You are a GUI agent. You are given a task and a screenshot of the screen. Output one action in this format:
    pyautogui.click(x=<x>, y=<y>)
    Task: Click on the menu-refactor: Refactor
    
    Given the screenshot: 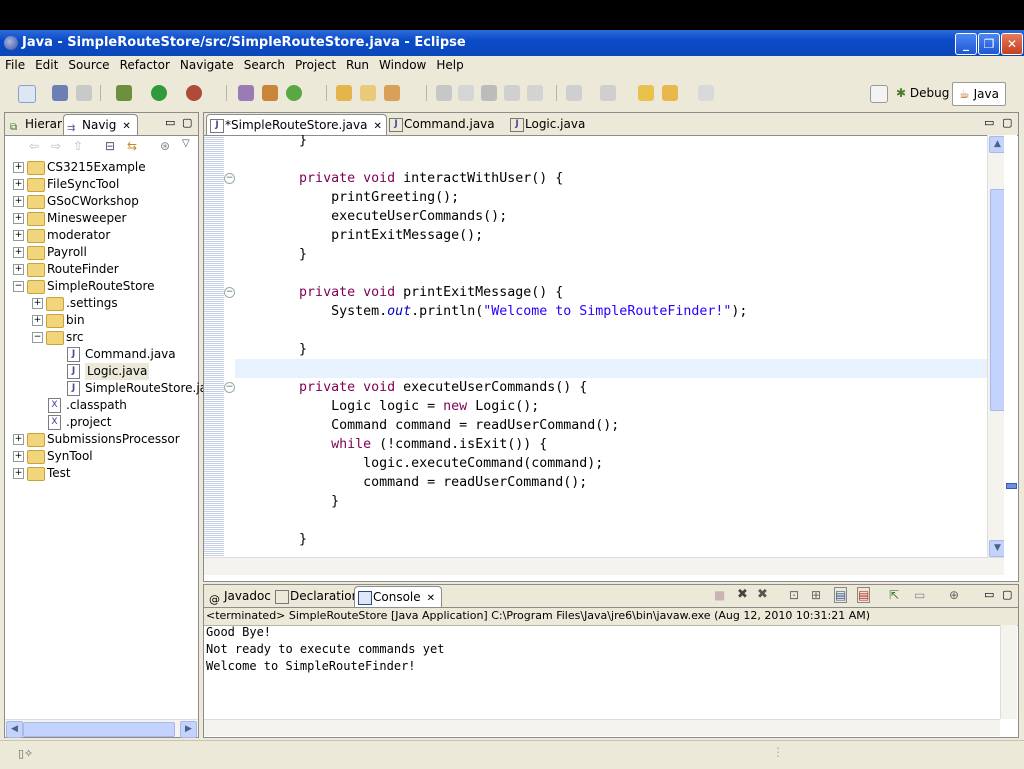 What is the action you would take?
    pyautogui.click(x=145, y=65)
    